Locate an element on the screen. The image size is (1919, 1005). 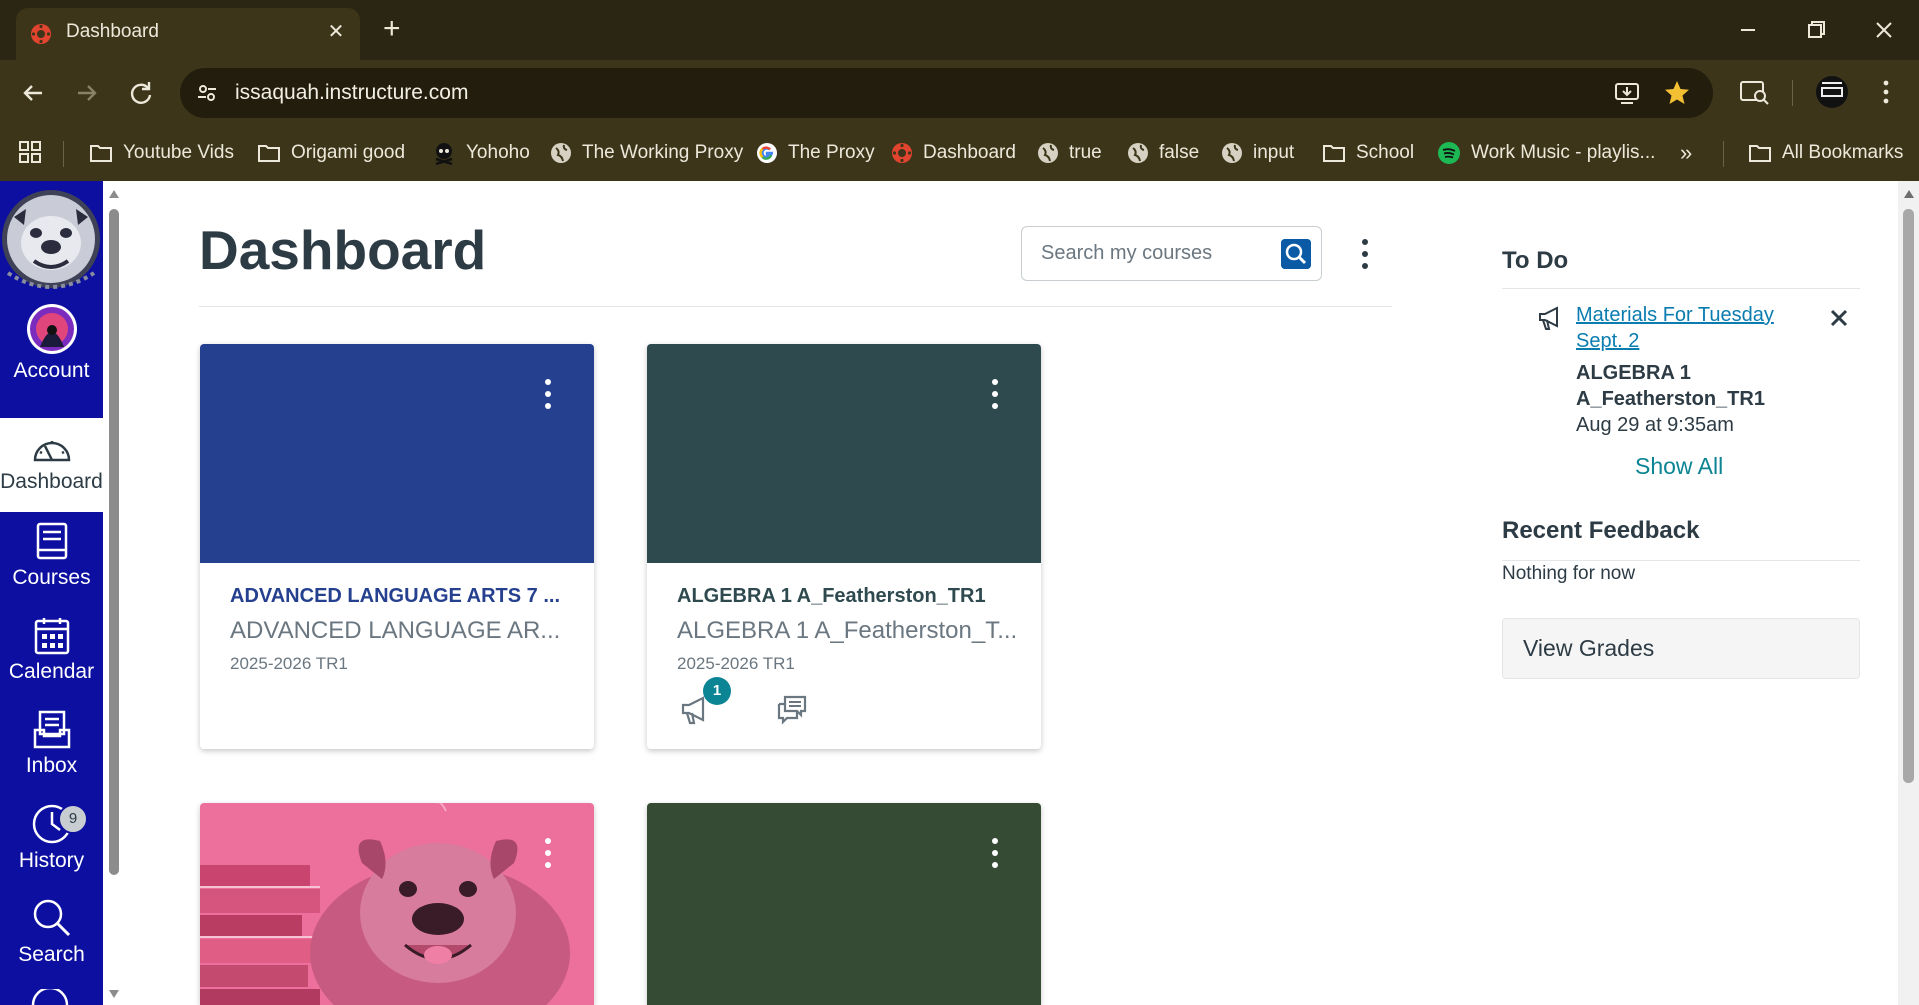
bookmark-dashboard: Dashboard is located at coordinates (953, 153).